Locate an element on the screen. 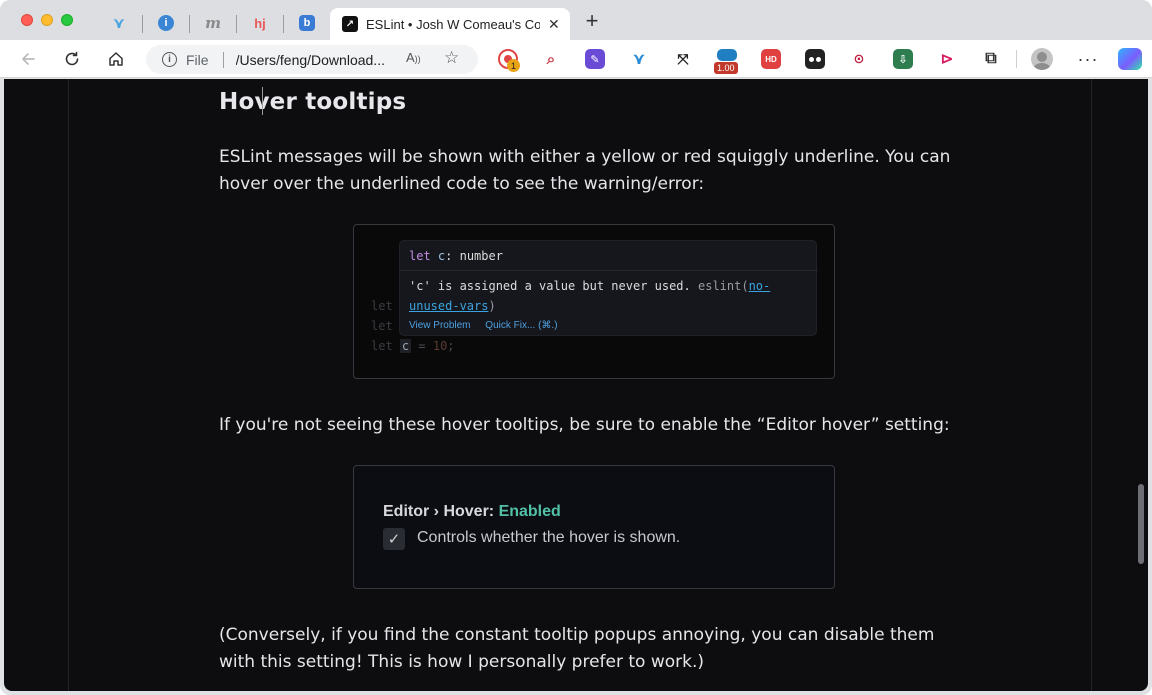  code-line-1: let is located at coordinates (382, 306).